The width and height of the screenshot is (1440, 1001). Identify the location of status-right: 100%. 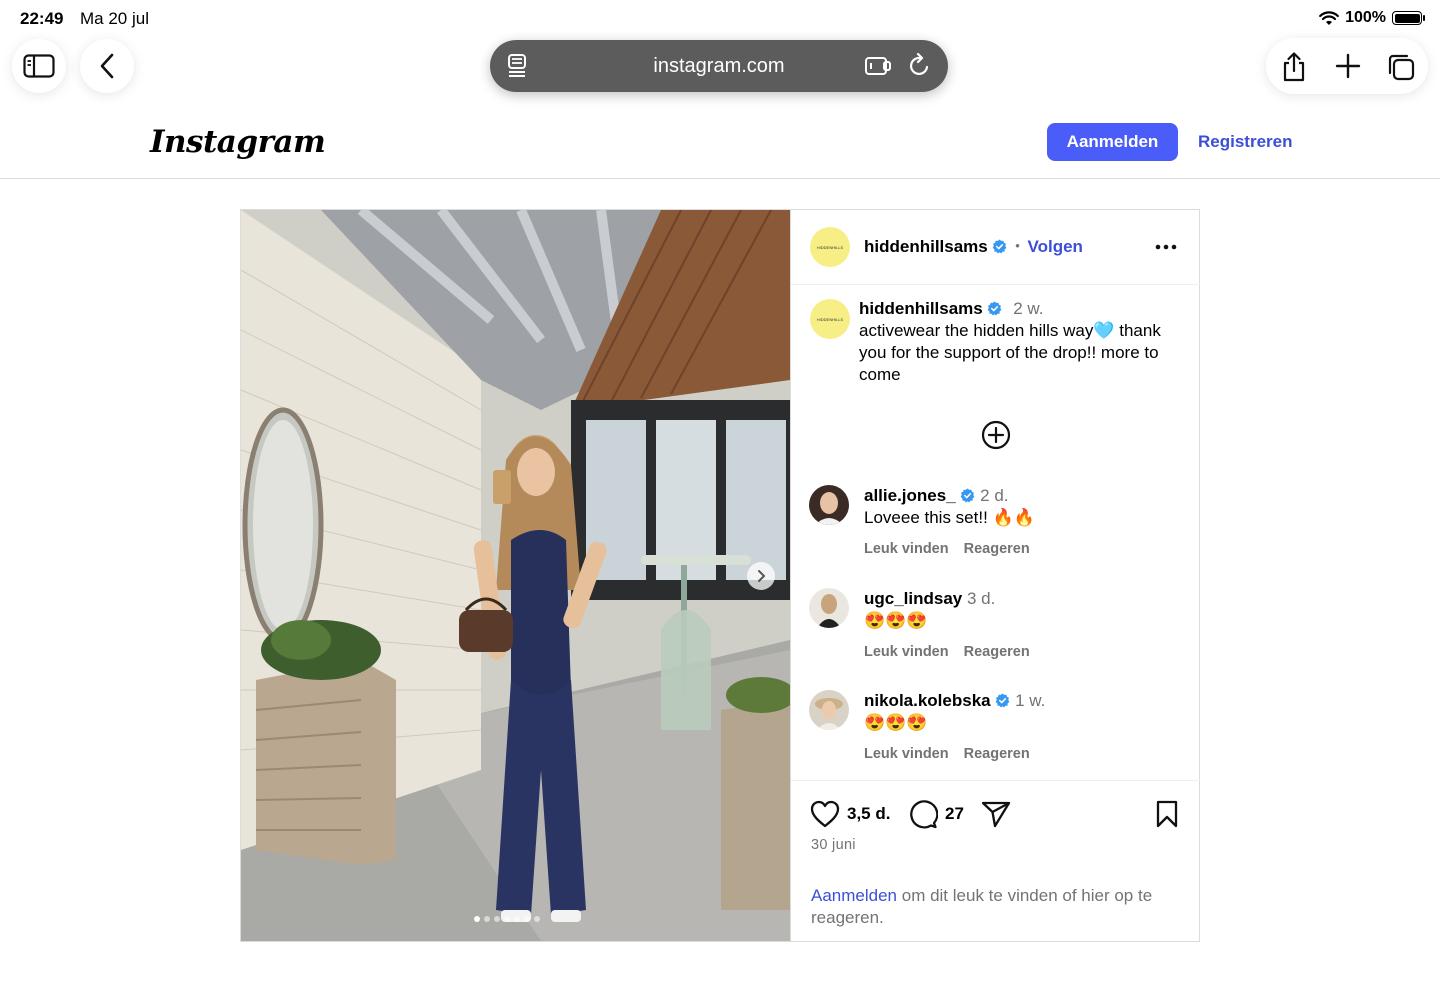
(1372, 18).